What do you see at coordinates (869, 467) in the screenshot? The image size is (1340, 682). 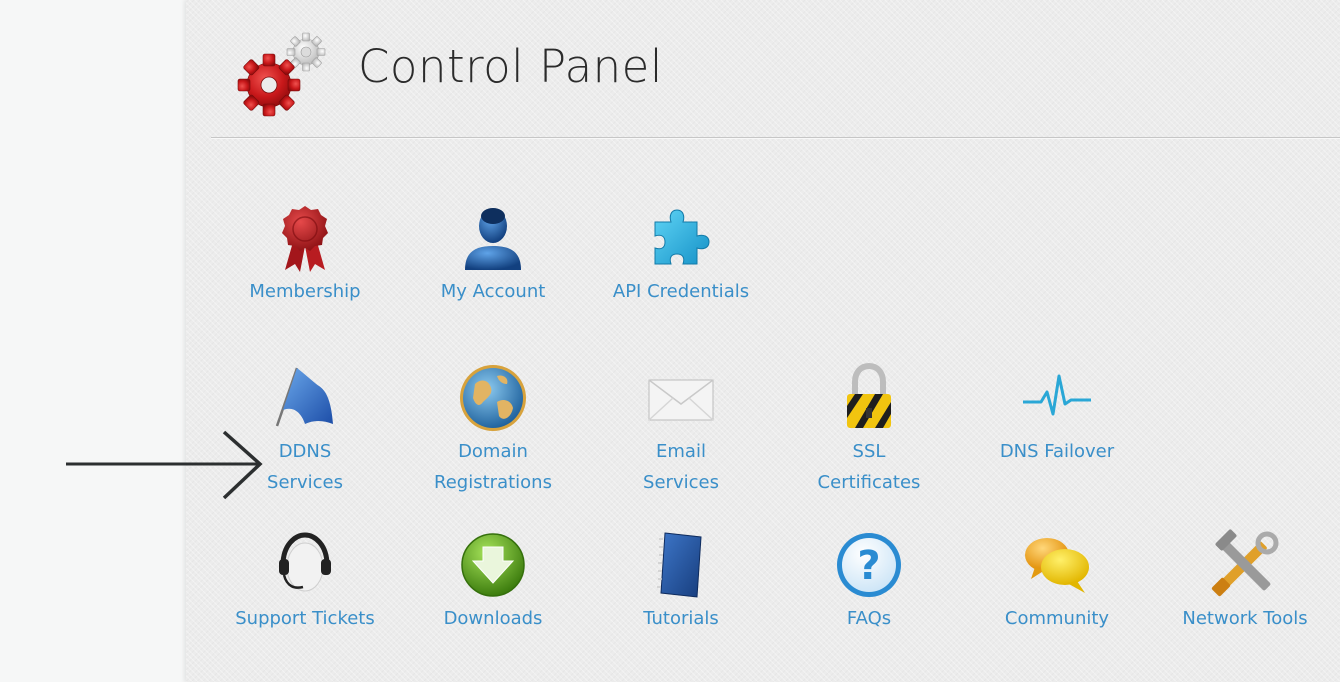 I see `ssl-certificates-label: SSL Certificates` at bounding box center [869, 467].